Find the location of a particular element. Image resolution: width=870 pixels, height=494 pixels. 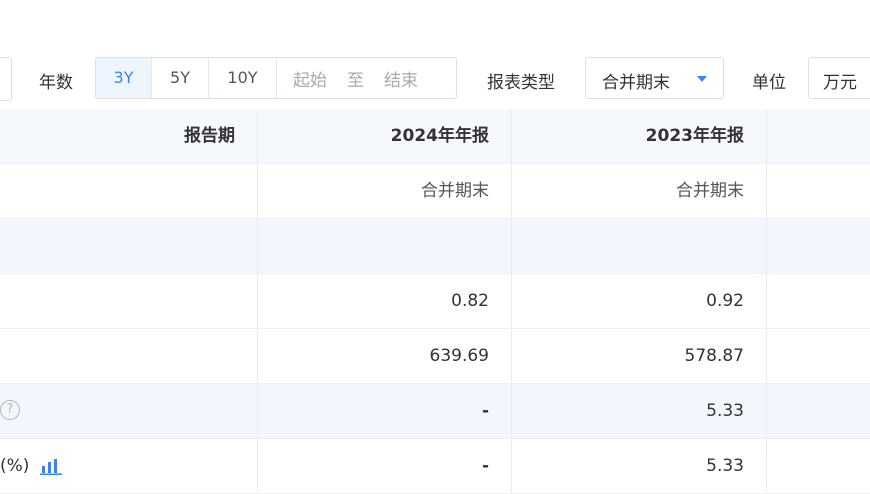

row-label-cell: (%) is located at coordinates (129, 466).